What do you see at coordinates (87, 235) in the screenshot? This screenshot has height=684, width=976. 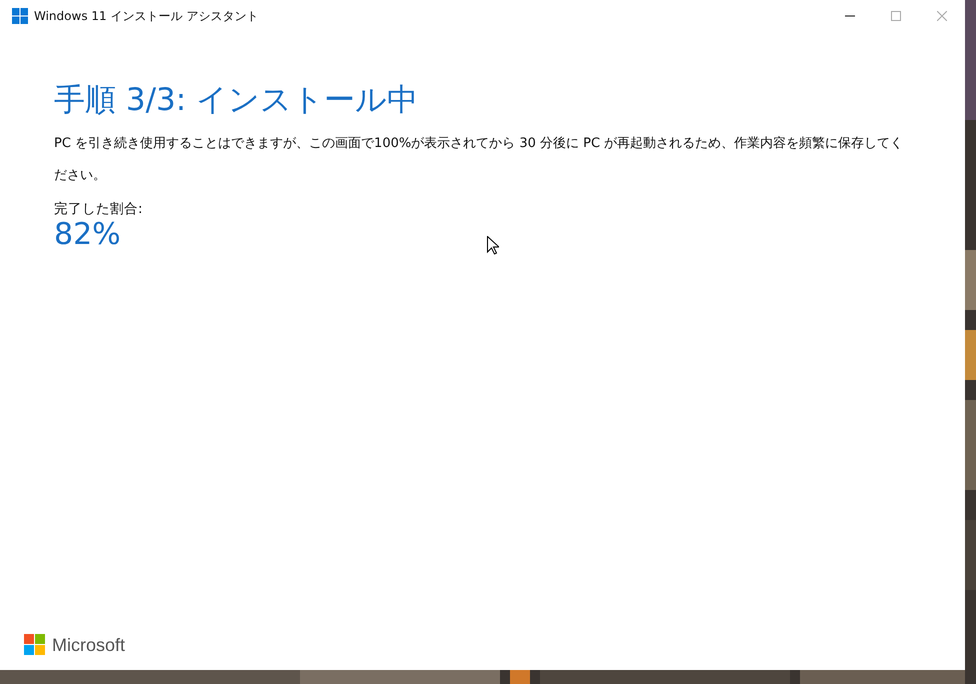 I see `progress-value: 82%` at bounding box center [87, 235].